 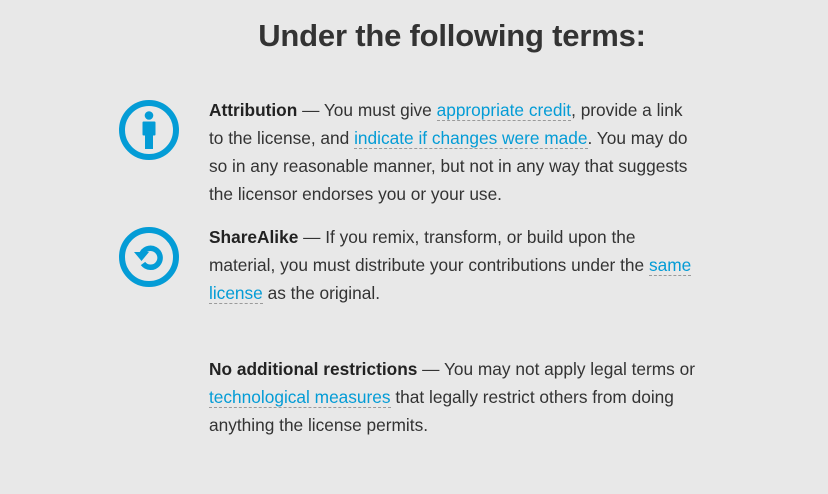 I want to click on term-title: No additional restrictions, so click(x=313, y=369).